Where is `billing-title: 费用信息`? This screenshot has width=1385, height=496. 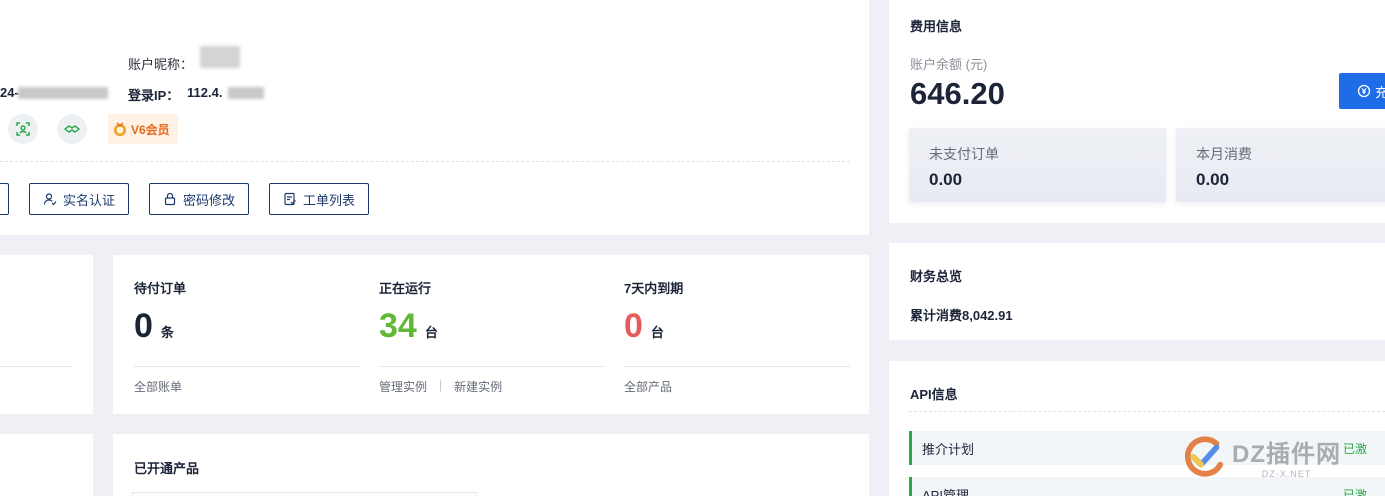
billing-title: 费用信息 is located at coordinates (936, 26).